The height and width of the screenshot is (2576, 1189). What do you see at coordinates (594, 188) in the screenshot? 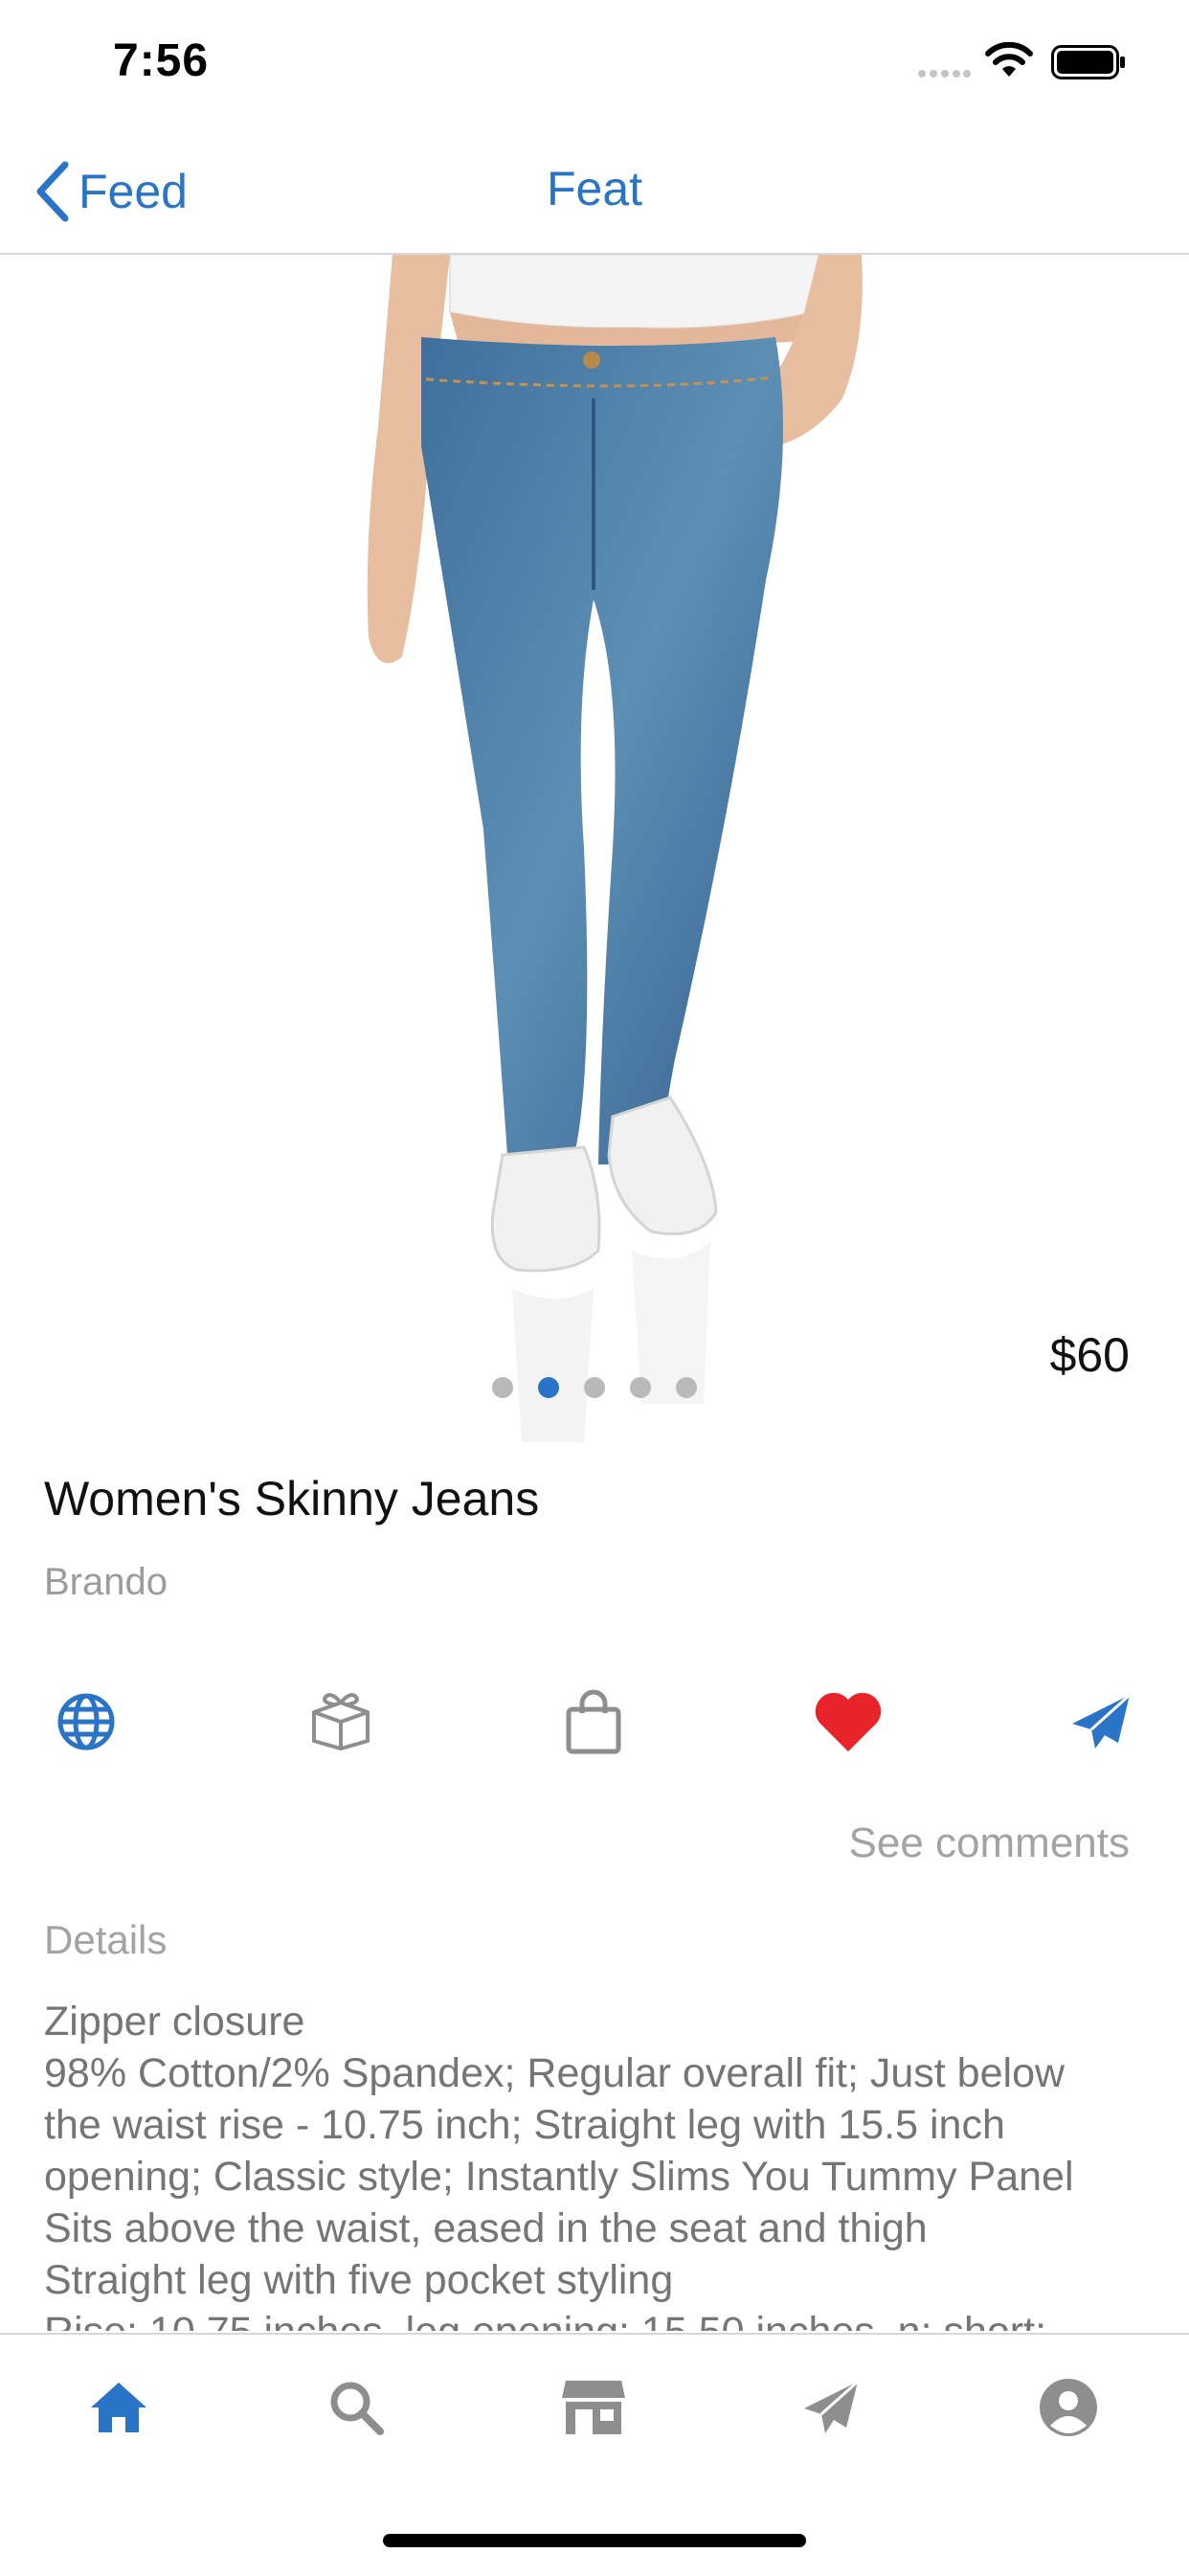
I see `page-title: Feat` at bounding box center [594, 188].